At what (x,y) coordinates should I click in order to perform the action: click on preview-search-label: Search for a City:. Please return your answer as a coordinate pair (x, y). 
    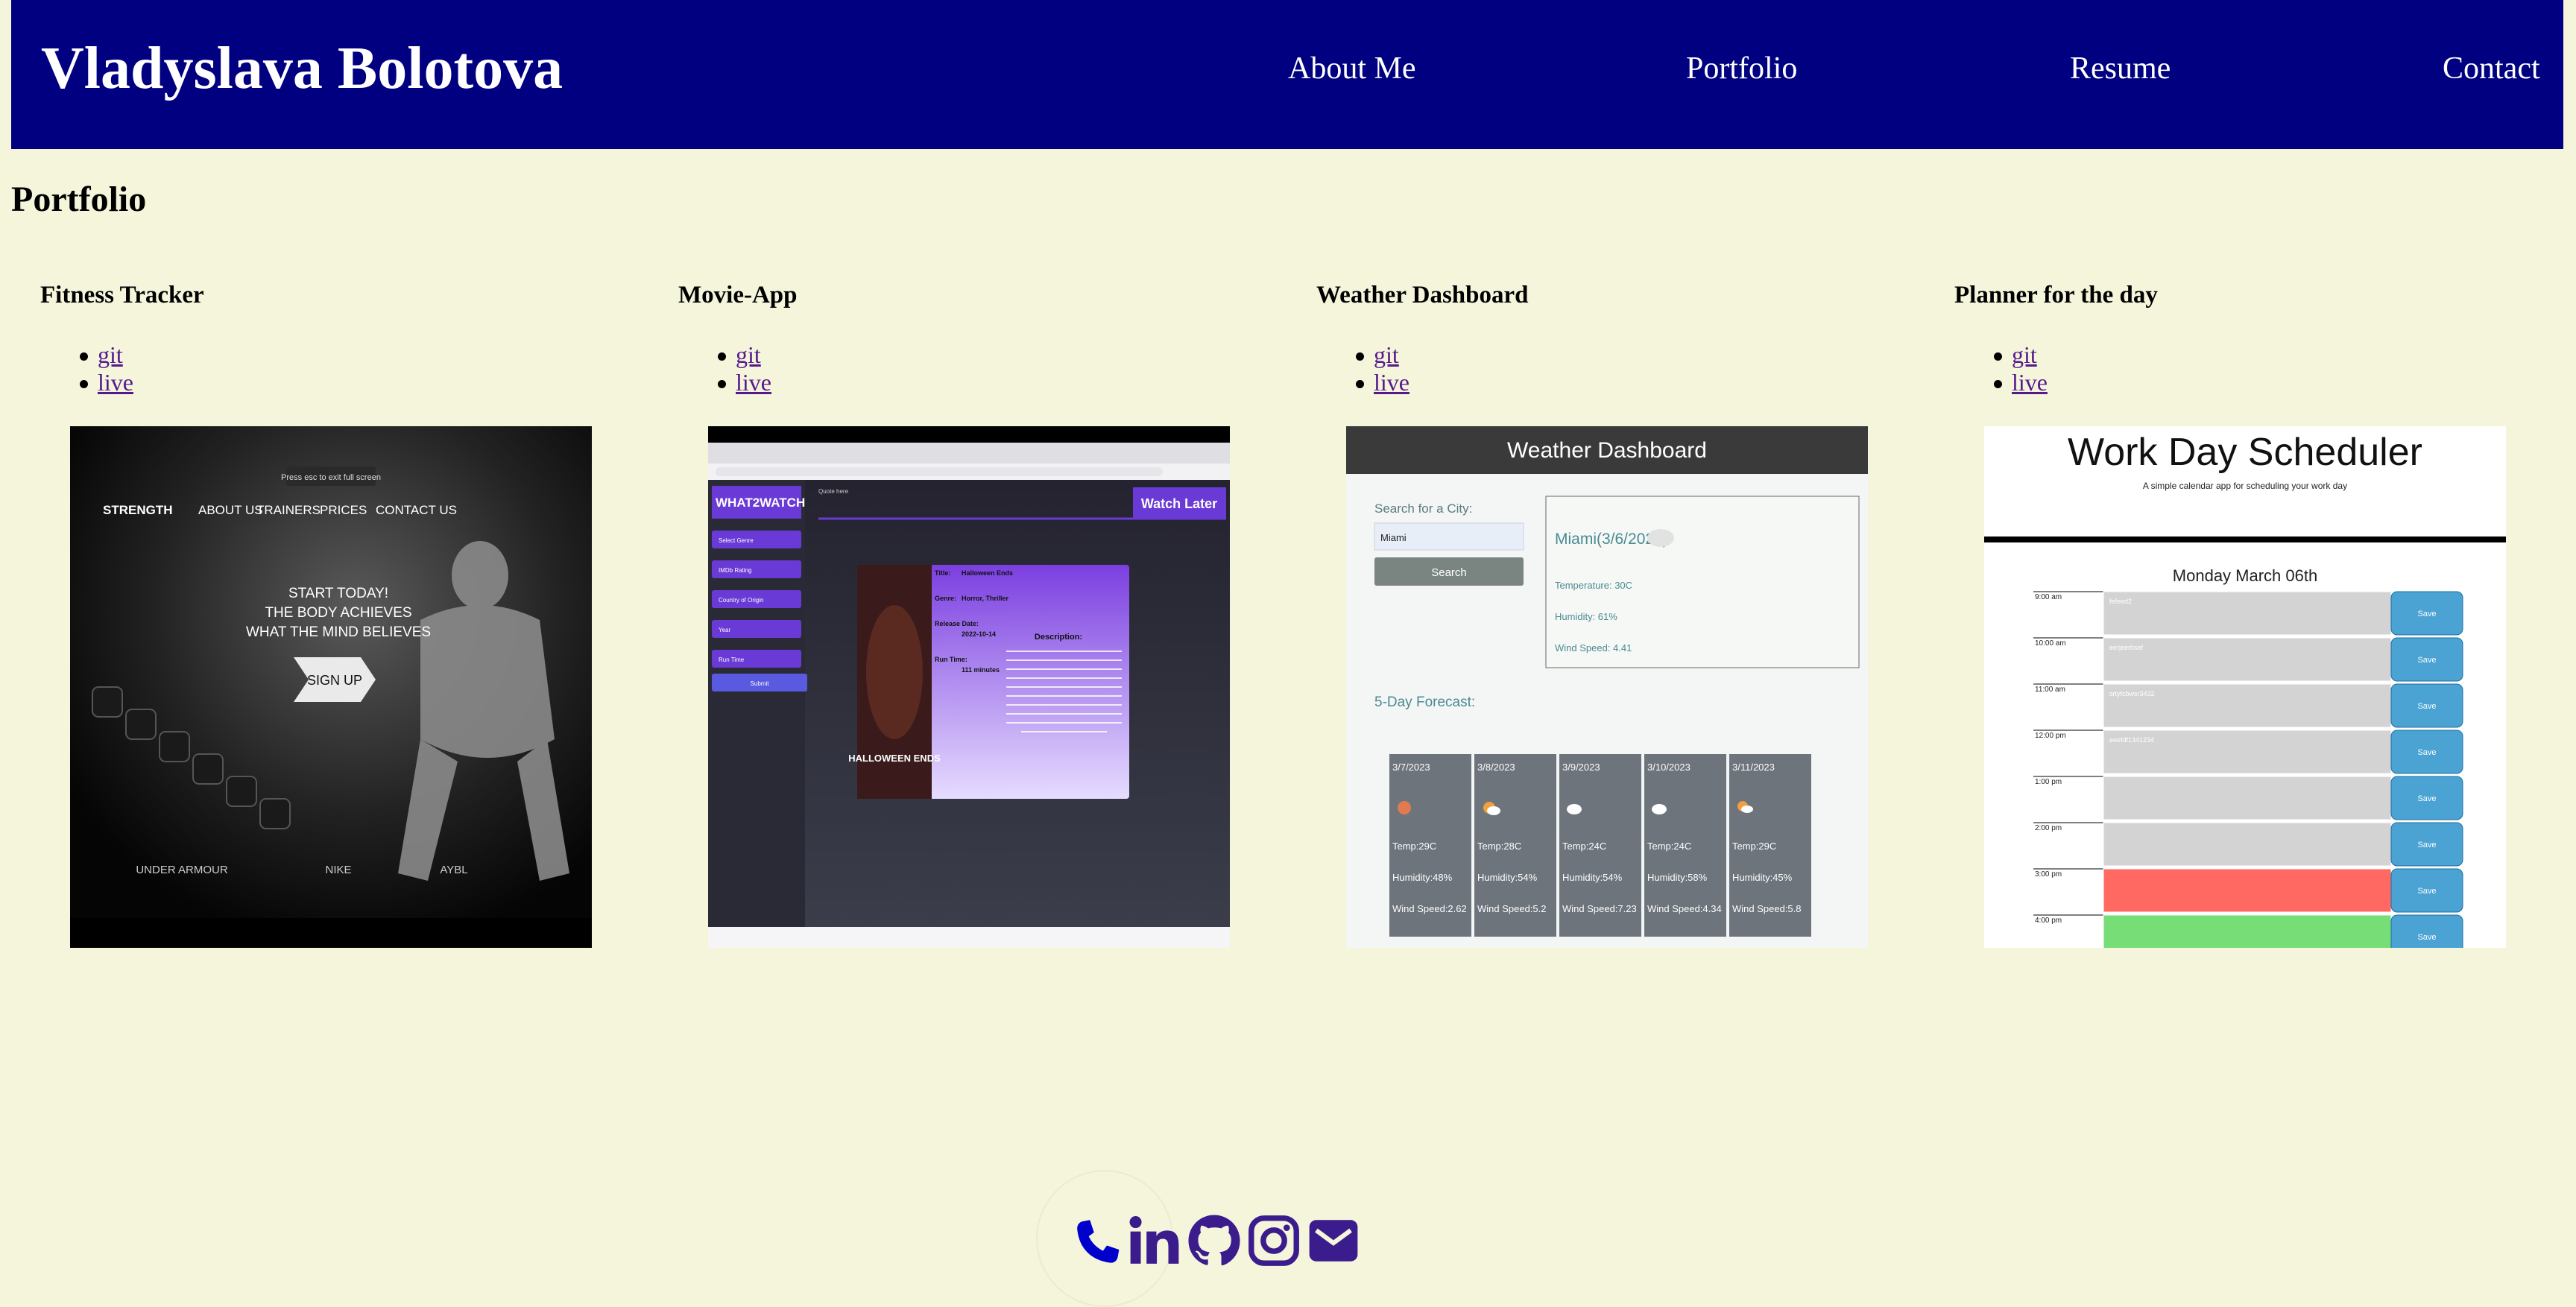
    Looking at the image, I should click on (1423, 508).